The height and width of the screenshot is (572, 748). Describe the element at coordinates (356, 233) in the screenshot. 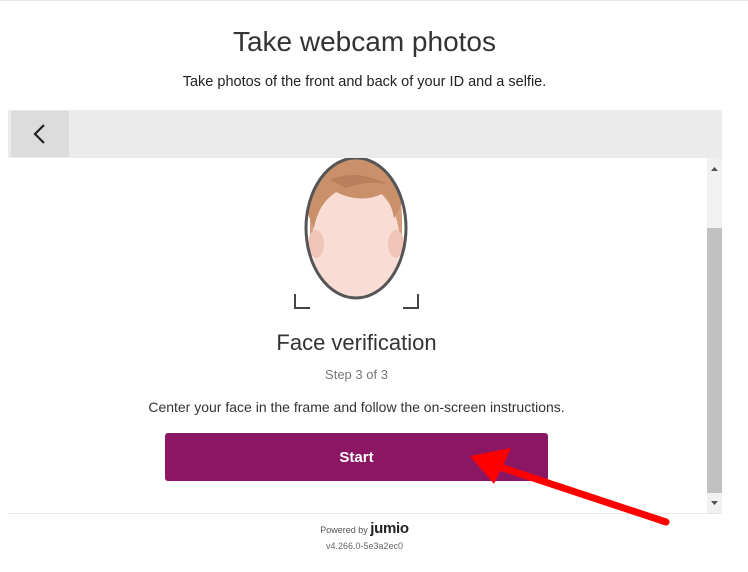

I see `face-frame-icon` at that location.